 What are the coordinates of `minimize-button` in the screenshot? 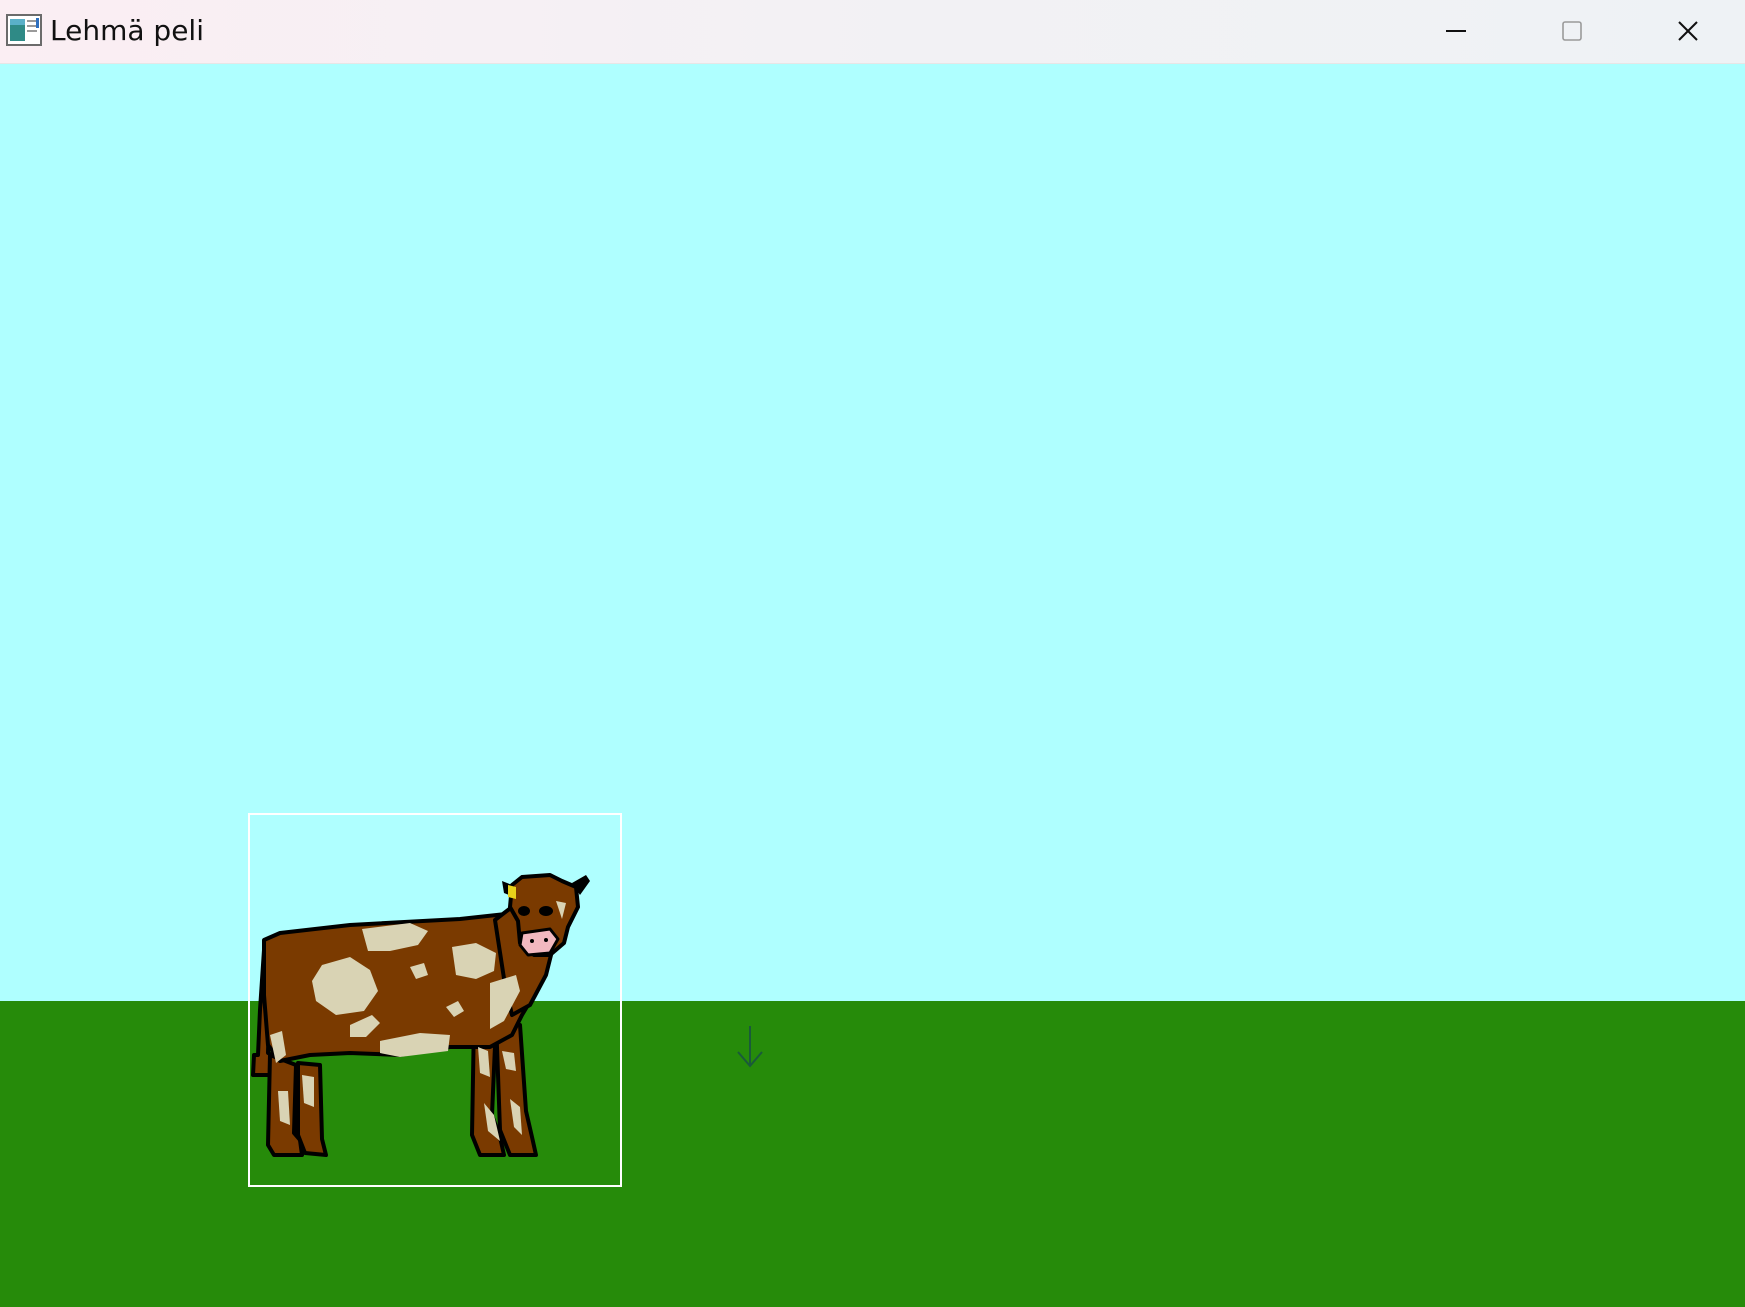 It's located at (1456, 31).